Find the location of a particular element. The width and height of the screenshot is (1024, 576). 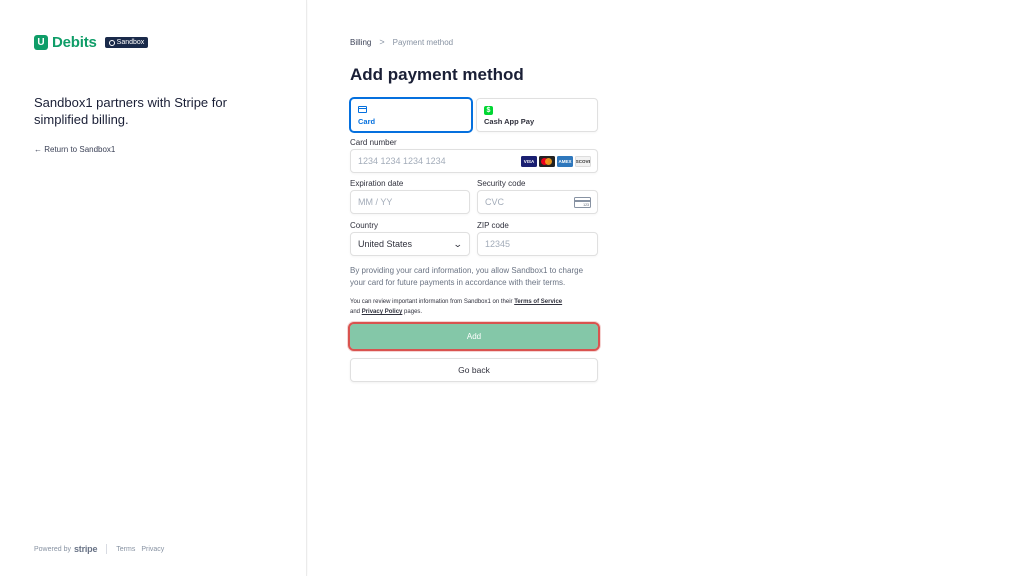

tab-cash-app-pay: $ Cash App Pay is located at coordinates (537, 115).